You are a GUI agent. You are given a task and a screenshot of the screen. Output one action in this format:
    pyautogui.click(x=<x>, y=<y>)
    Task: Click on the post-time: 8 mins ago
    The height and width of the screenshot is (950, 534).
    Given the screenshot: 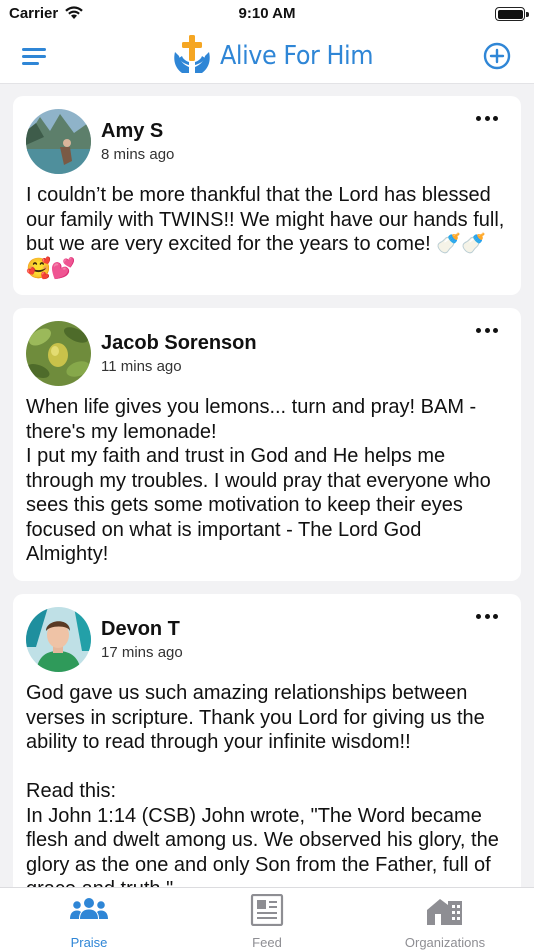 What is the action you would take?
    pyautogui.click(x=138, y=154)
    